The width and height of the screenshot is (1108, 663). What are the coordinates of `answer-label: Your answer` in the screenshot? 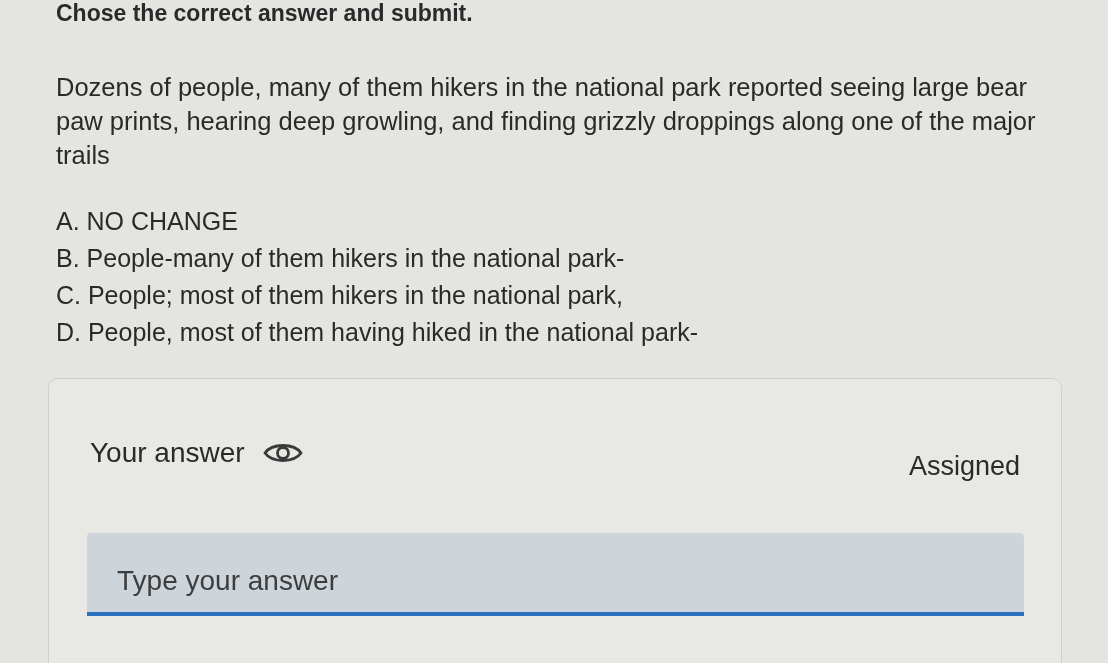 It's located at (167, 453).